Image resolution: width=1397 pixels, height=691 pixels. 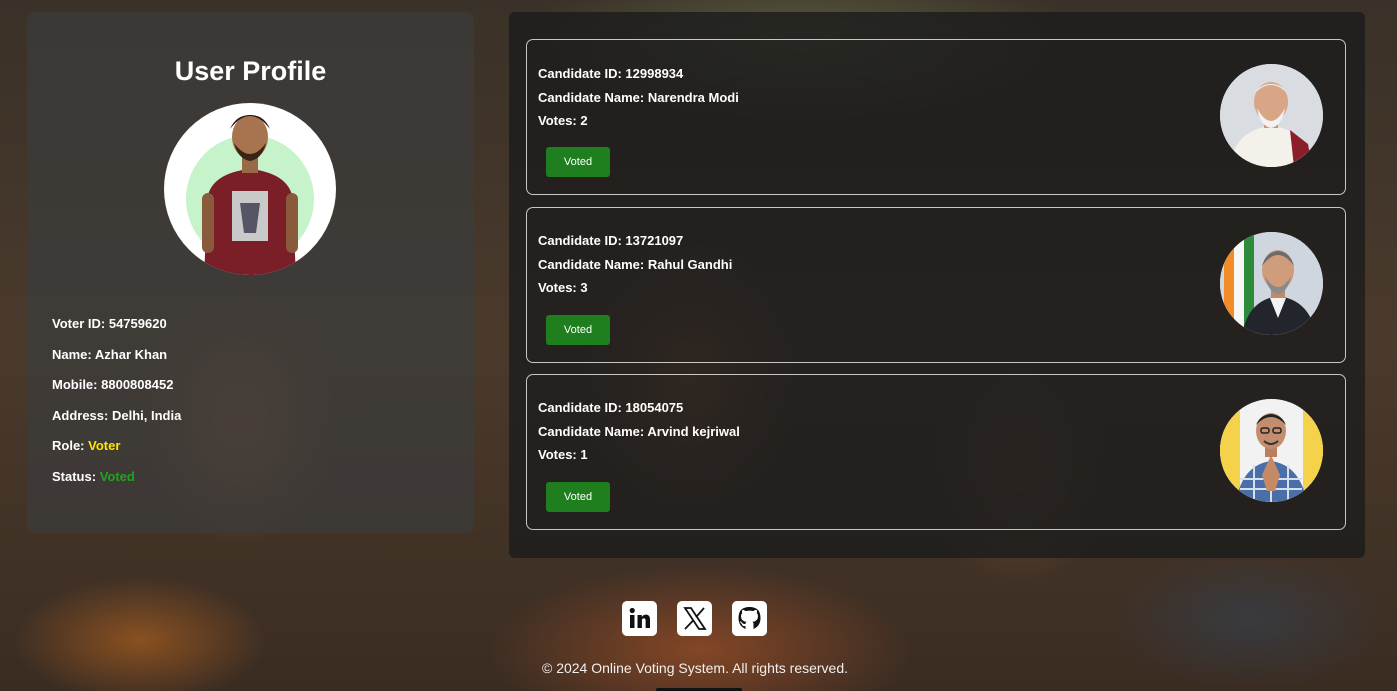 What do you see at coordinates (250, 71) in the screenshot?
I see `profile-title: User Profile` at bounding box center [250, 71].